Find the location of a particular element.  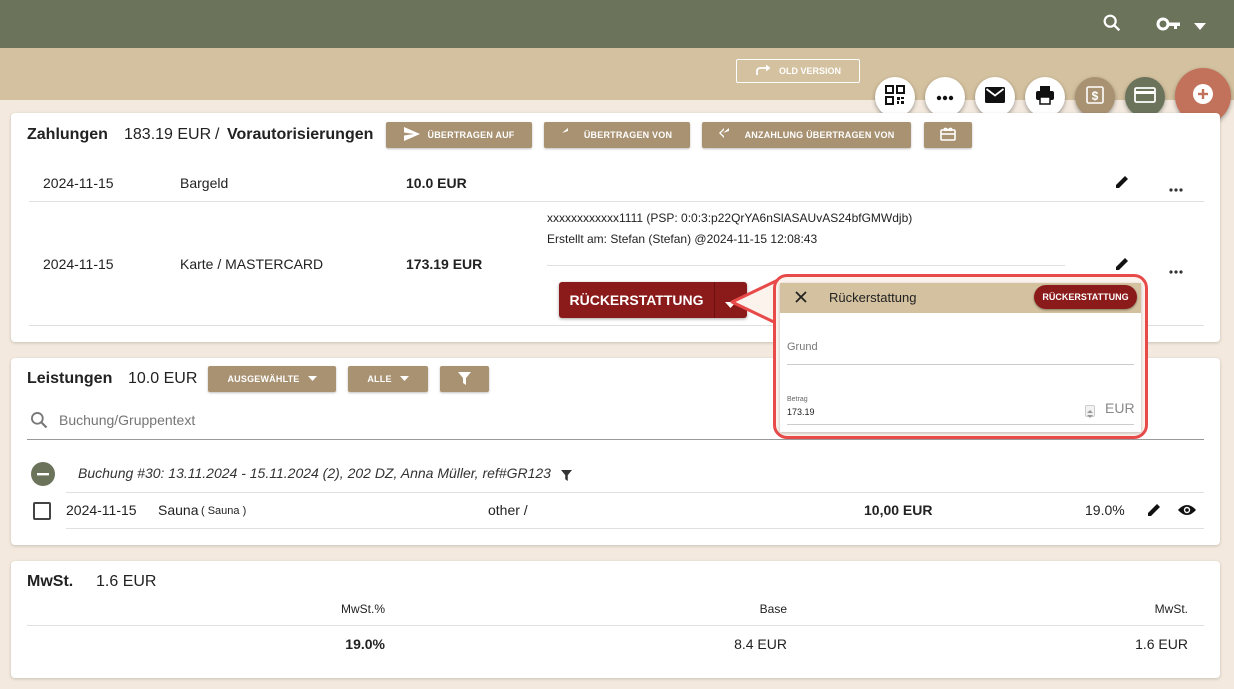

refund-button: RÜCKERSTATTUNG is located at coordinates (636, 300).